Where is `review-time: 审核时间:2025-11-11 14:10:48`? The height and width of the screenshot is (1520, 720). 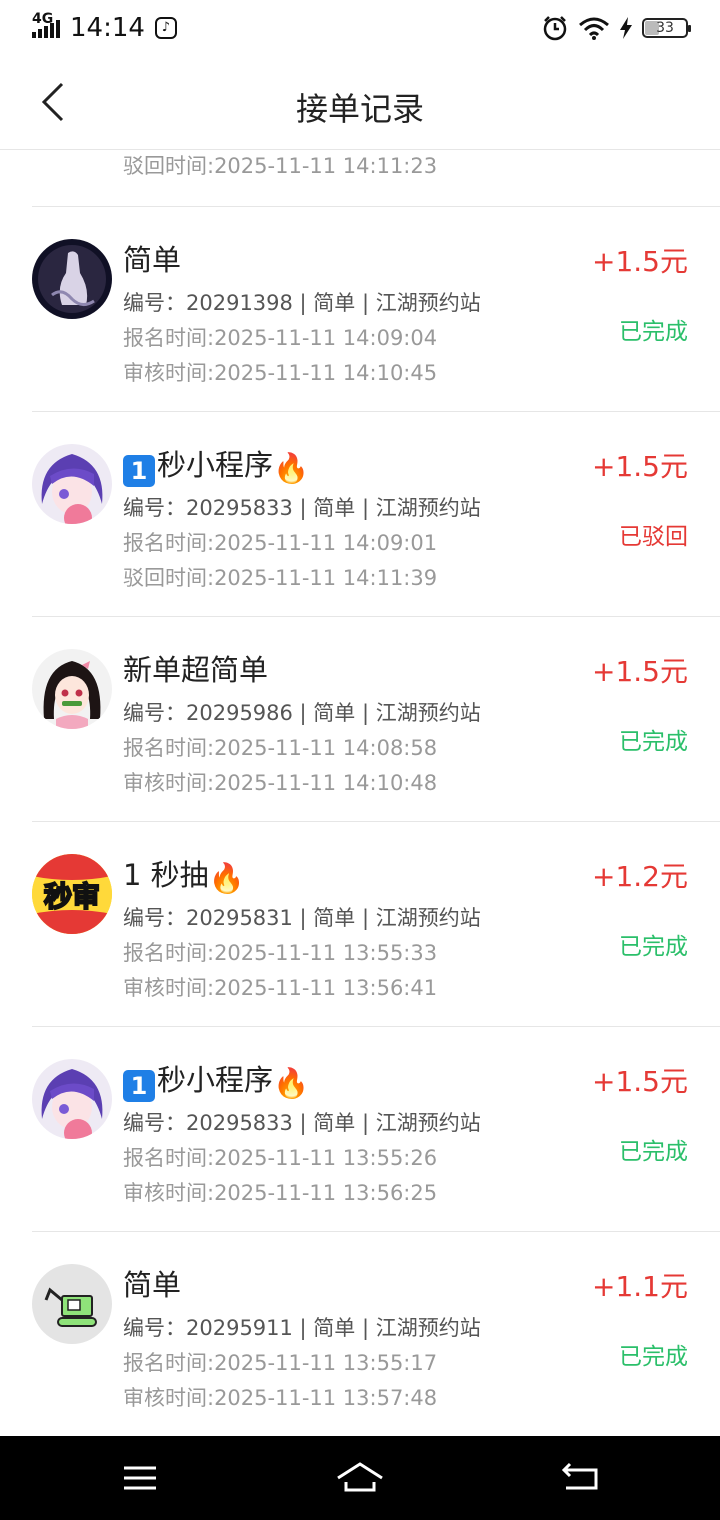
review-time: 审核时间:2025-11-11 14:10:48 is located at coordinates (280, 783).